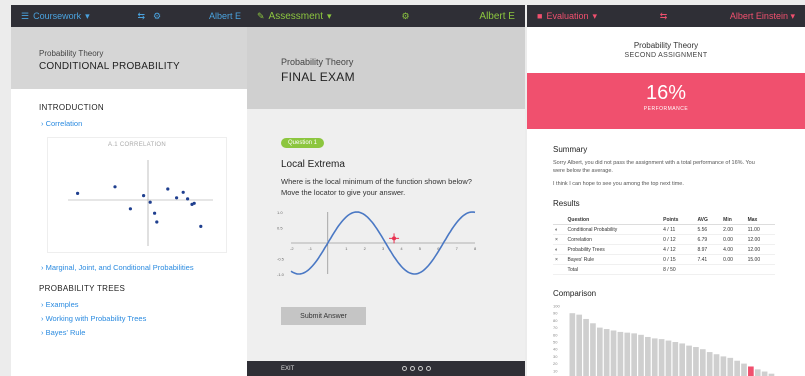  What do you see at coordinates (132, 304) in the screenshot?
I see `link-examples: › Examples` at bounding box center [132, 304].